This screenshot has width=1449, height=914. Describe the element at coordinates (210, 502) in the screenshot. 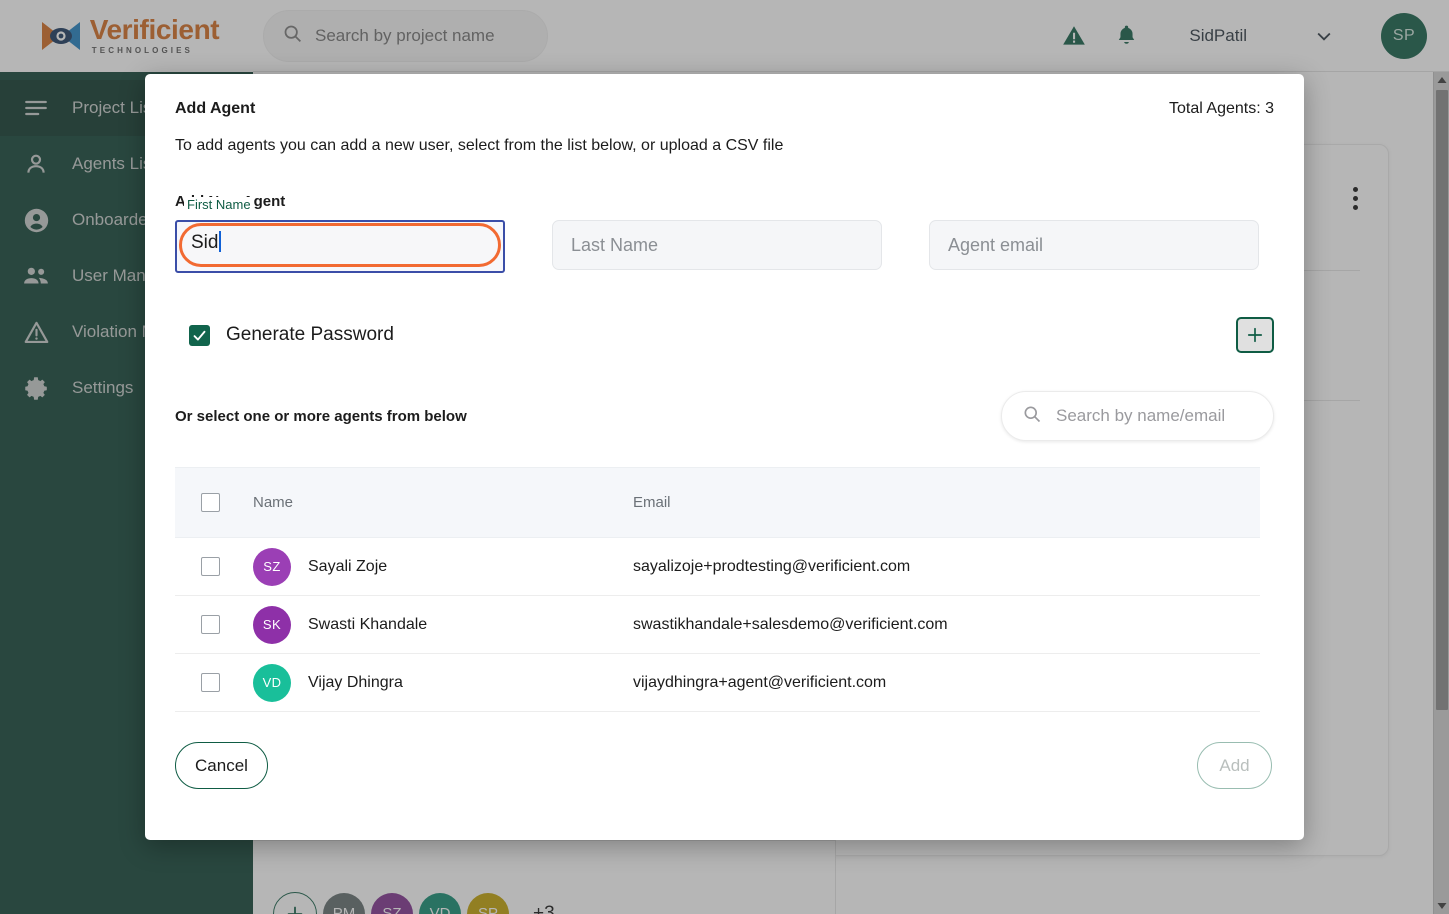

I see `select-all-checkbox` at that location.